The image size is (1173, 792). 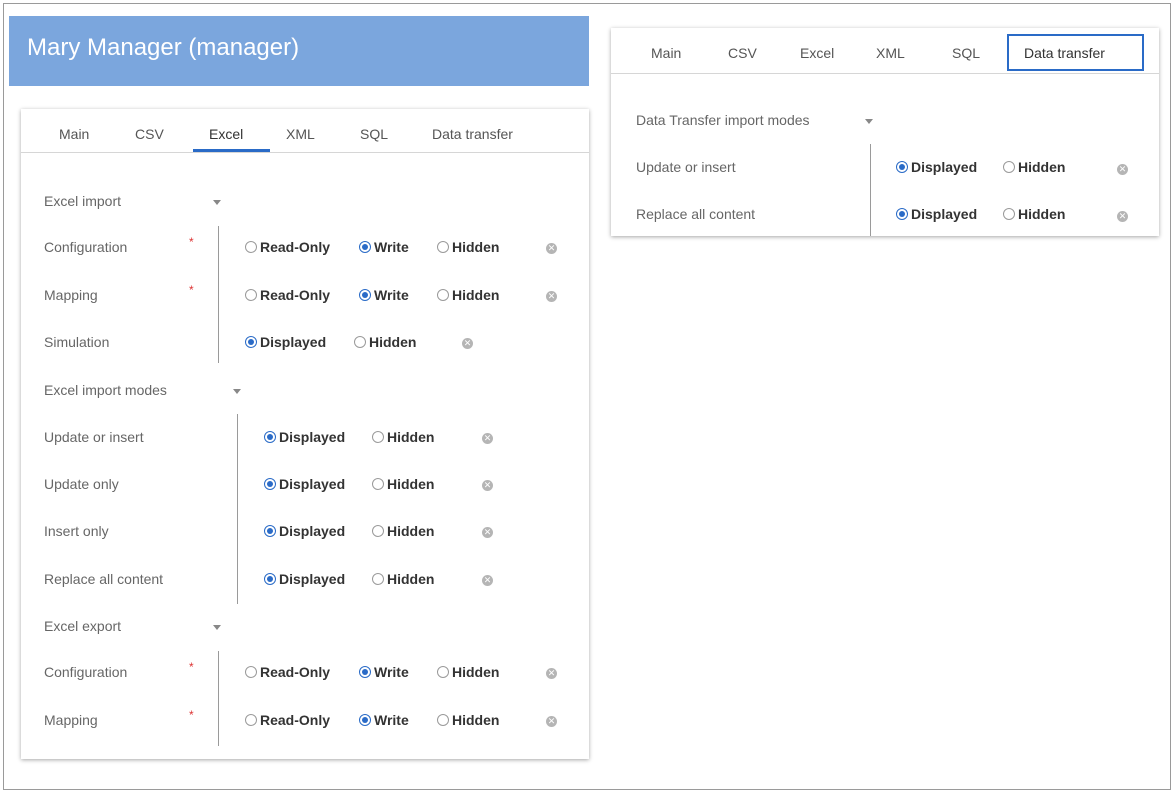 What do you see at coordinates (77, 342) in the screenshot?
I see `row-label: Simulation` at bounding box center [77, 342].